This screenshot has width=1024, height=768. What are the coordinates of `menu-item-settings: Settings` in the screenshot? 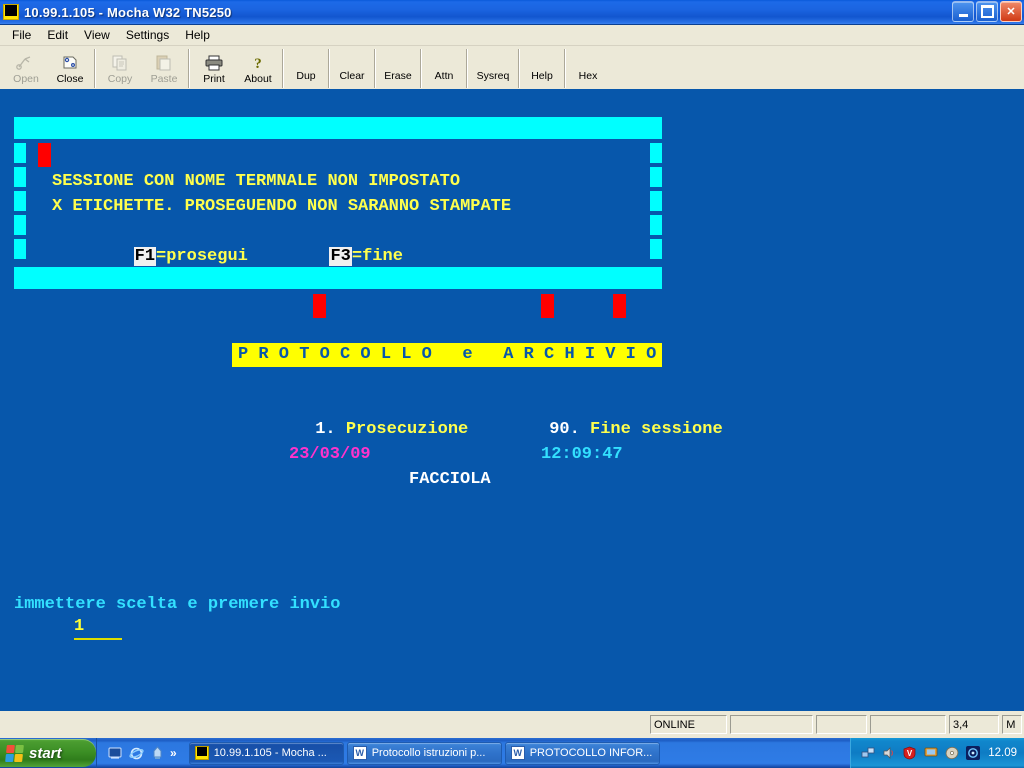 It's located at (147, 35).